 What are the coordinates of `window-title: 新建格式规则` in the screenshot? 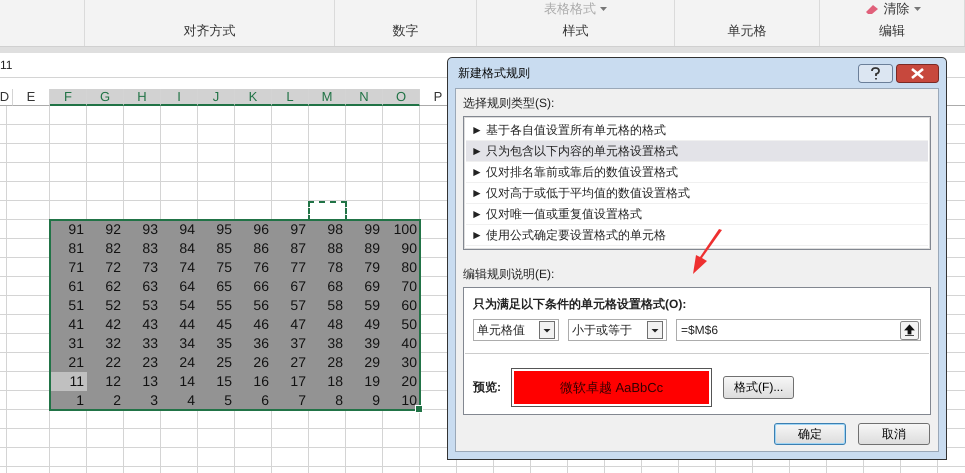 It's located at (493, 73).